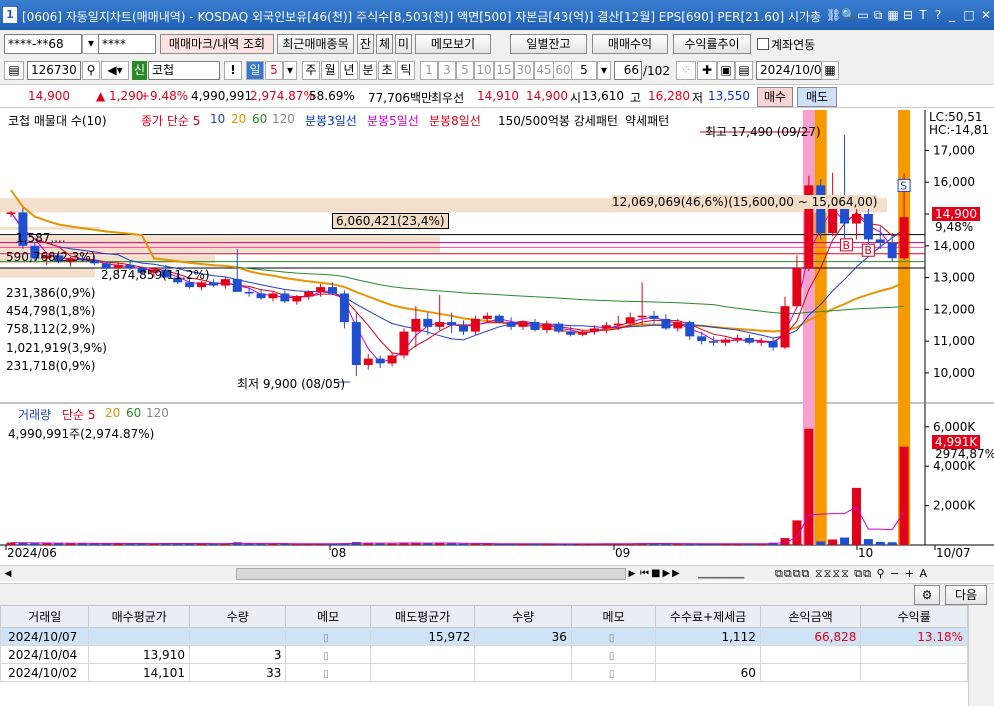  I want to click on period-daily-button: 일, so click(255, 70).